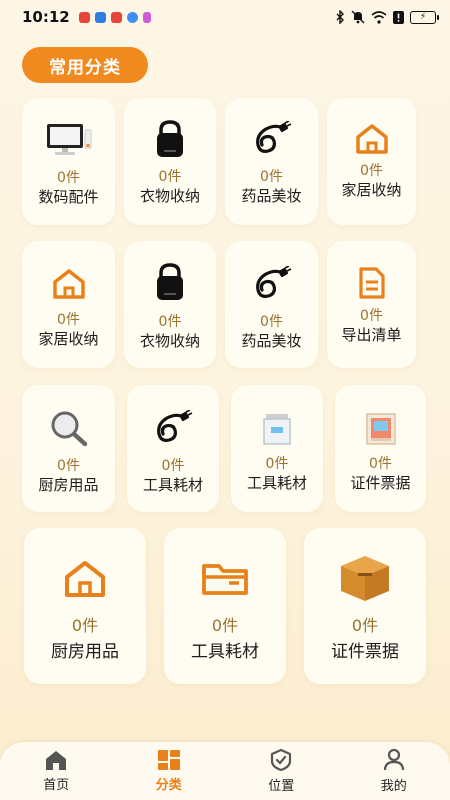 The width and height of the screenshot is (450, 800). Describe the element at coordinates (85, 606) in the screenshot. I see `category-card-kitchen-large: 0件 厨房用品` at that location.